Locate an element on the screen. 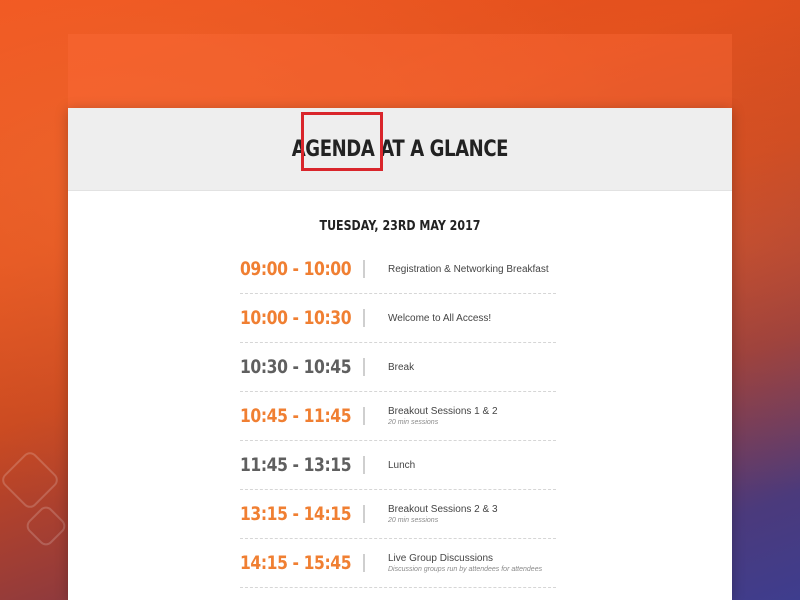 This screenshot has width=800, height=600. agenda-row: 10:30 - 10:45 Break is located at coordinates (398, 367).